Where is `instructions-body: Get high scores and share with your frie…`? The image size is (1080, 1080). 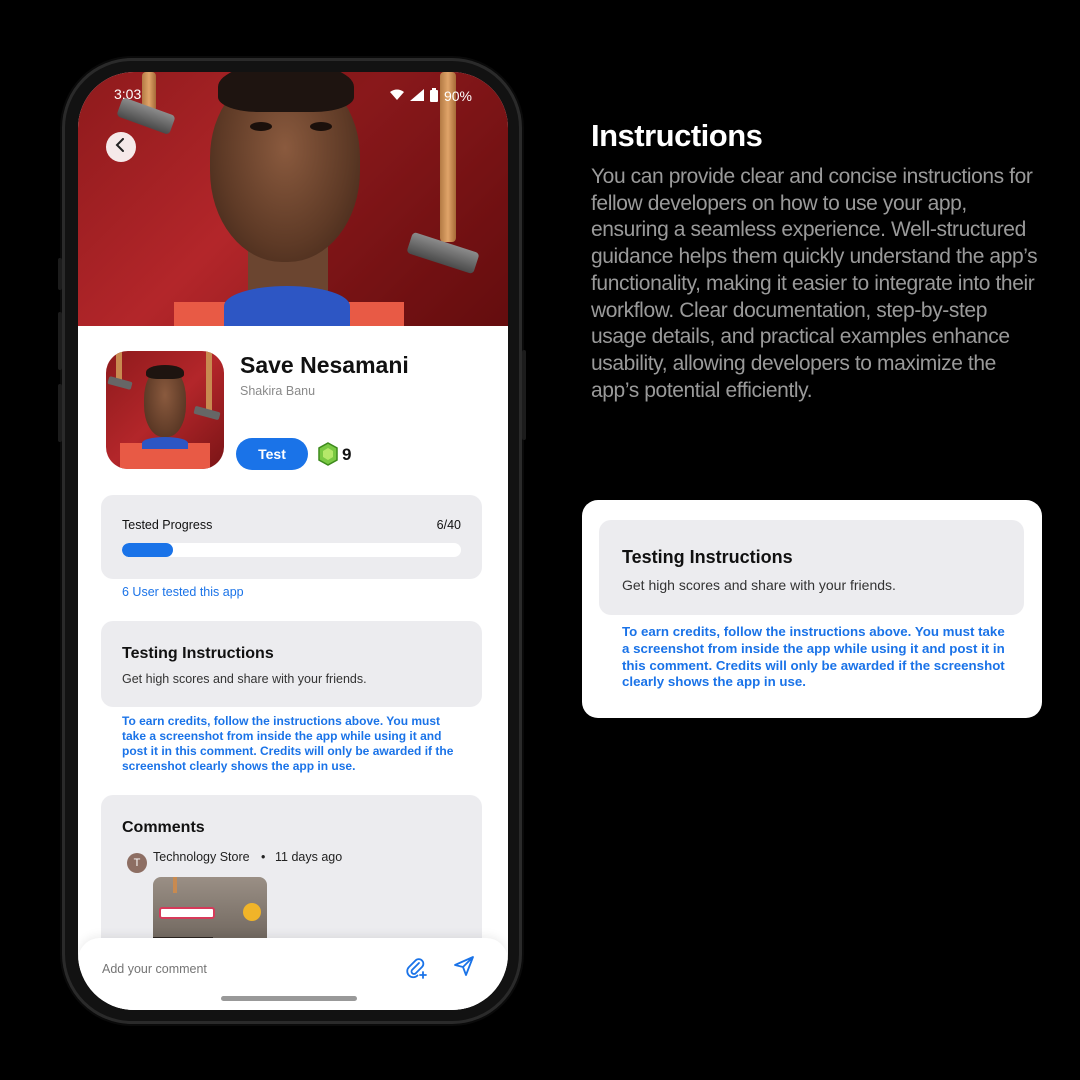 instructions-body: Get high scores and share with your frie… is located at coordinates (244, 679).